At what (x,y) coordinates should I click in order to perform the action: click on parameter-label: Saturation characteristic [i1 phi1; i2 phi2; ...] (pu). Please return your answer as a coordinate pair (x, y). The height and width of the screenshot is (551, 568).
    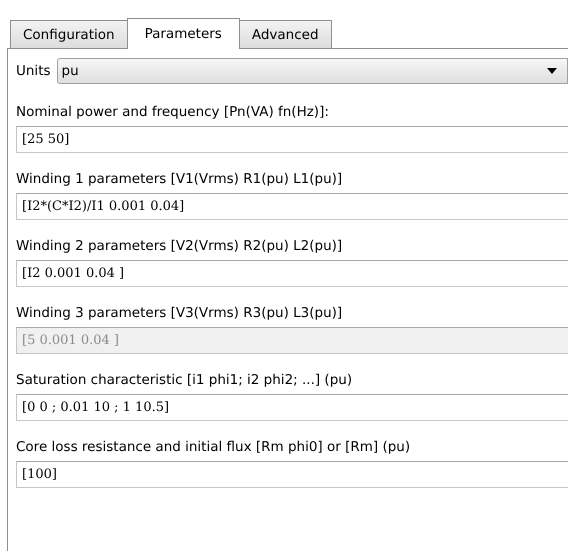
    Looking at the image, I should click on (185, 380).